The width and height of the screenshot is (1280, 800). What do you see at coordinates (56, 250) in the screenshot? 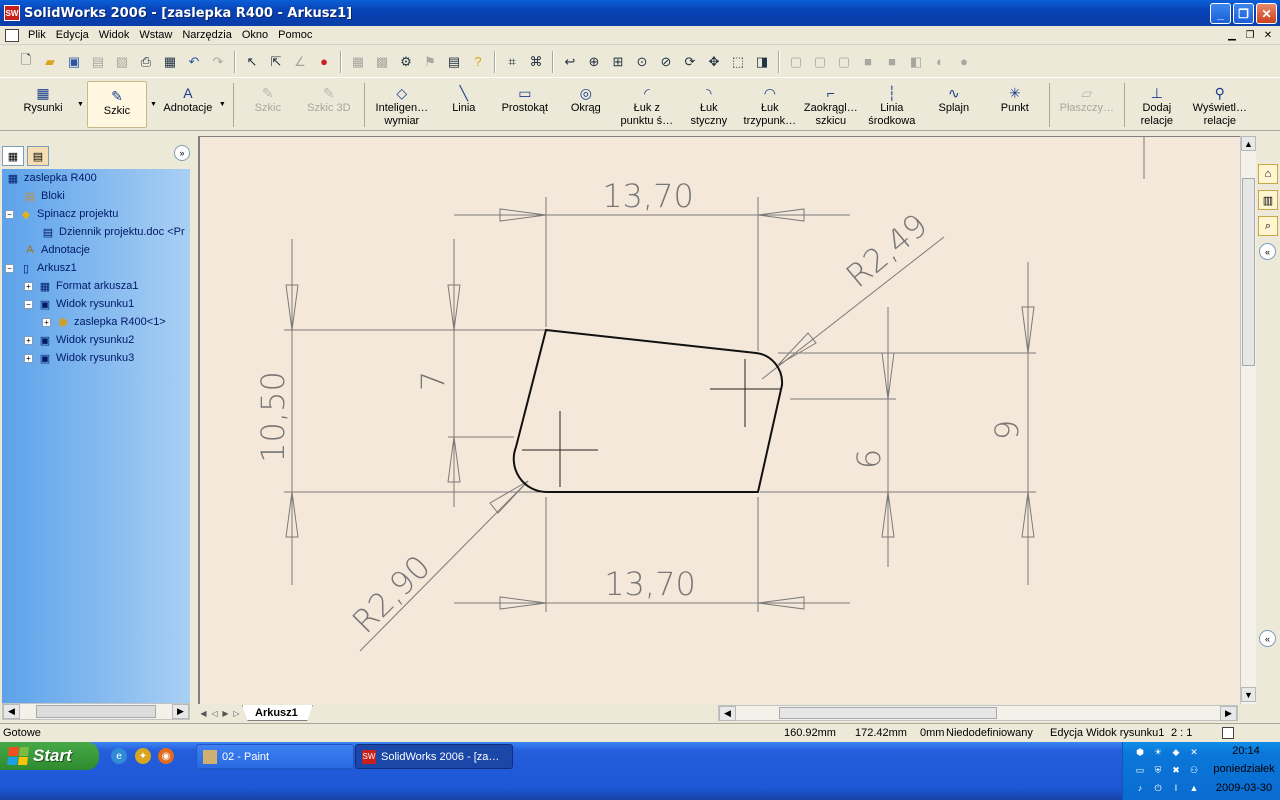
I see `tree-item: A Adnotacje` at bounding box center [56, 250].